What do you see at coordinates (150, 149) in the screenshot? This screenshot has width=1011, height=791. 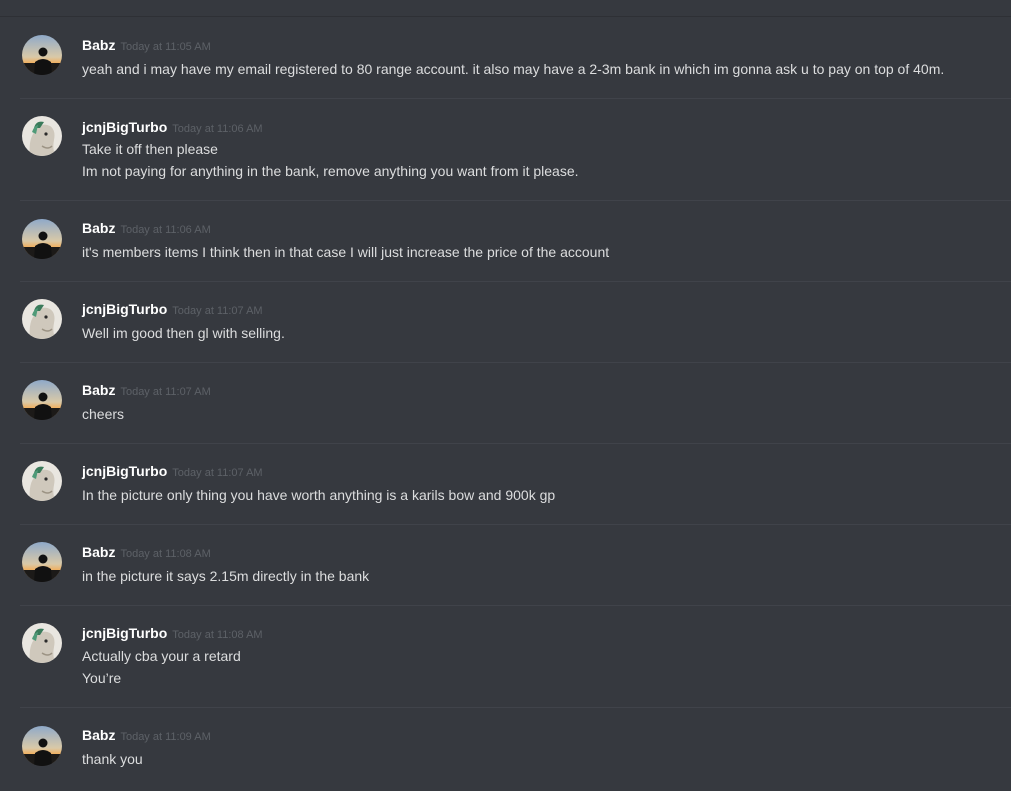 I see `message-text: Take it off then please` at bounding box center [150, 149].